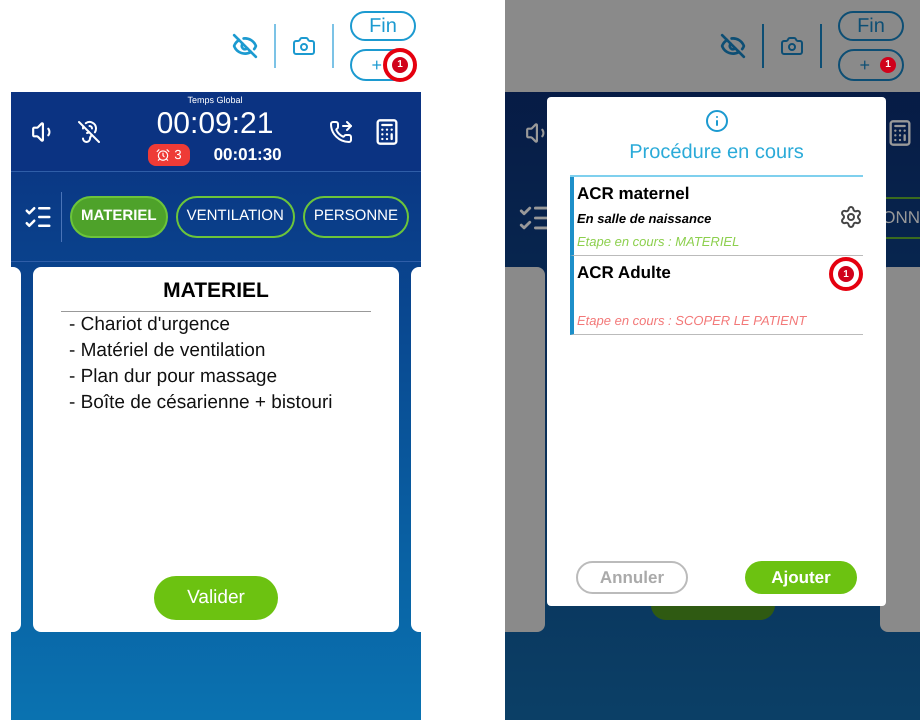 The image size is (920, 720). I want to click on tab: MATERIEL, so click(119, 217).